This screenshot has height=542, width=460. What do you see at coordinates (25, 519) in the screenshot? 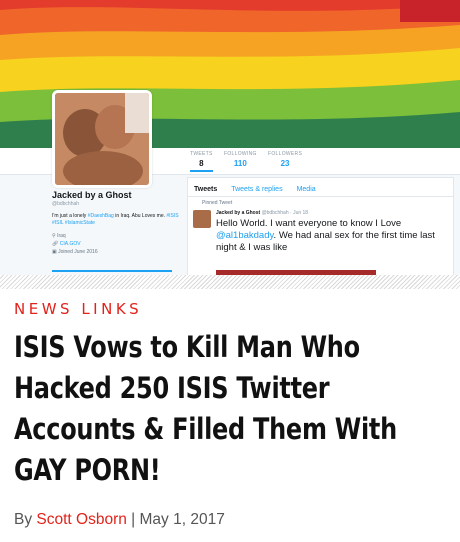
I see `byline-prefix: By` at bounding box center [25, 519].